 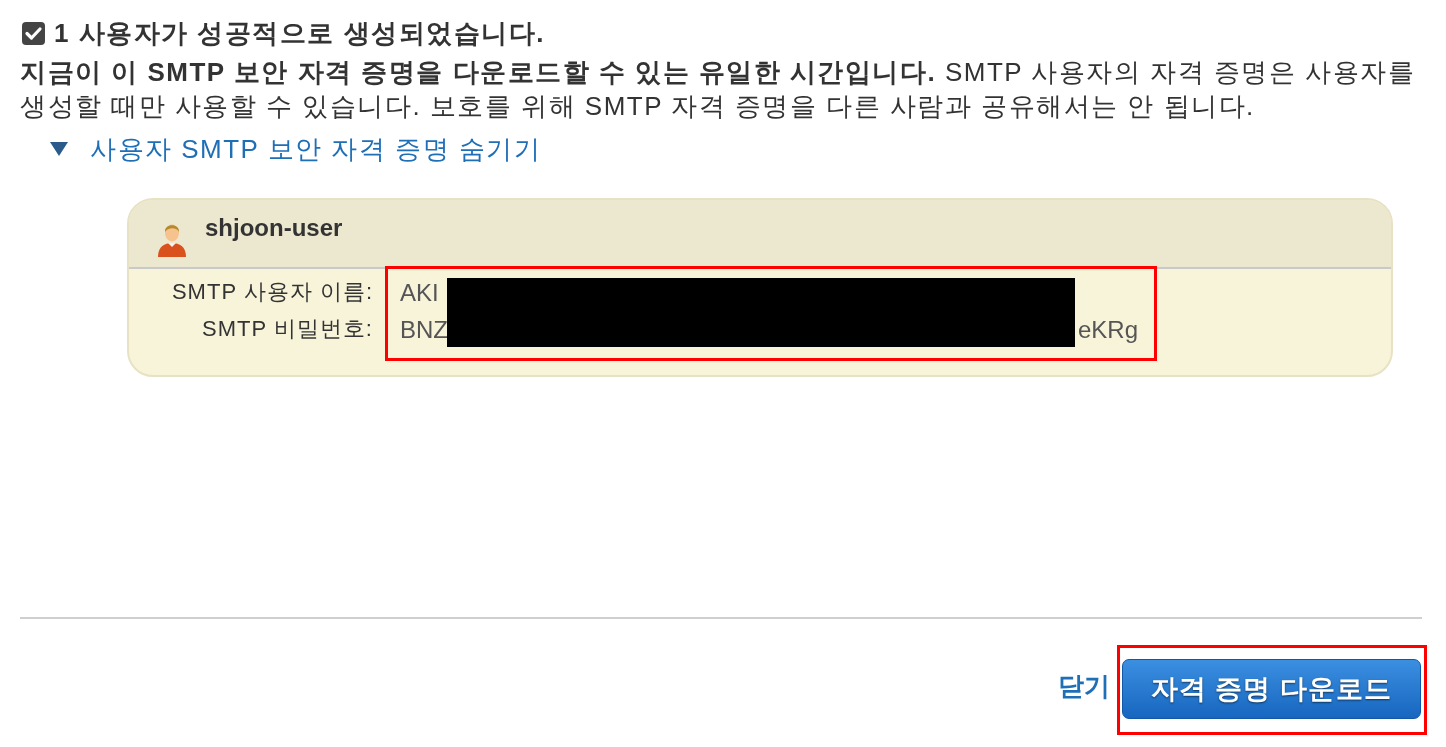 I want to click on close-link: 닫기, so click(x=1084, y=686).